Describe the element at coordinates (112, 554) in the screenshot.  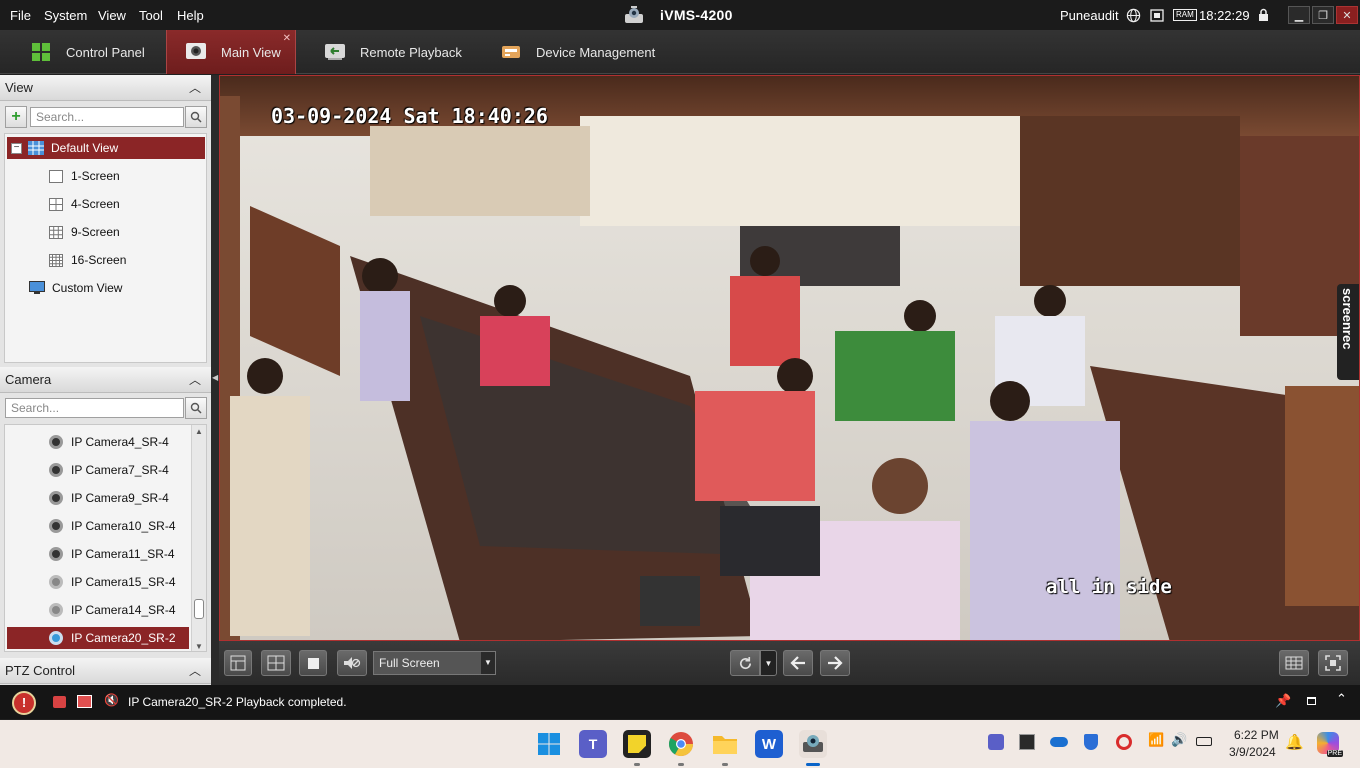
I see `camera-item: IP Camera11_SR-4` at that location.